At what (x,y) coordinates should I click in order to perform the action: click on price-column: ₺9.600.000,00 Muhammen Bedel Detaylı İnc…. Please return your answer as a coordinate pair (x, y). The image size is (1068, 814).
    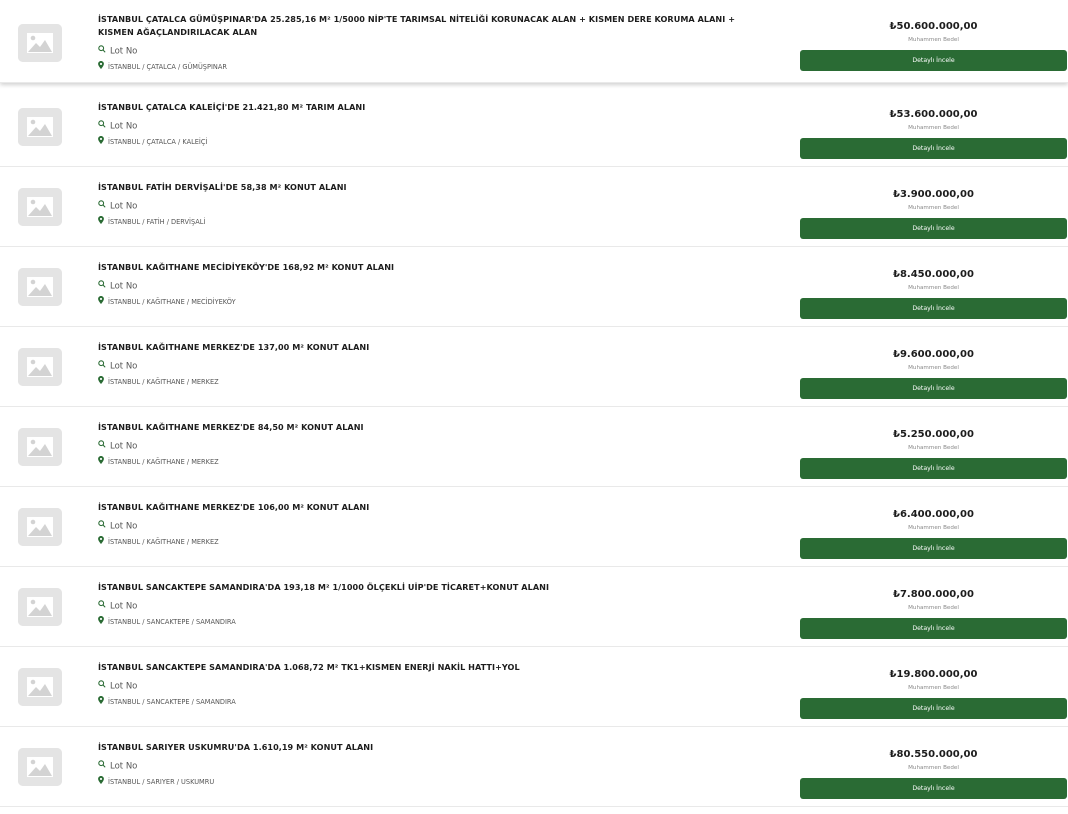
    Looking at the image, I should click on (933, 374).